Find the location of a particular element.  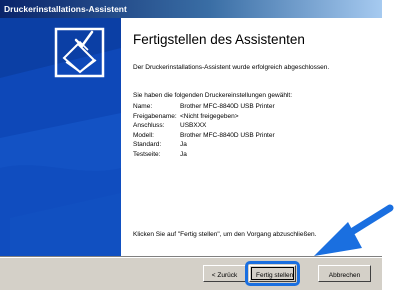

settings-row: Anschluss: USBXXX is located at coordinates (204, 126).